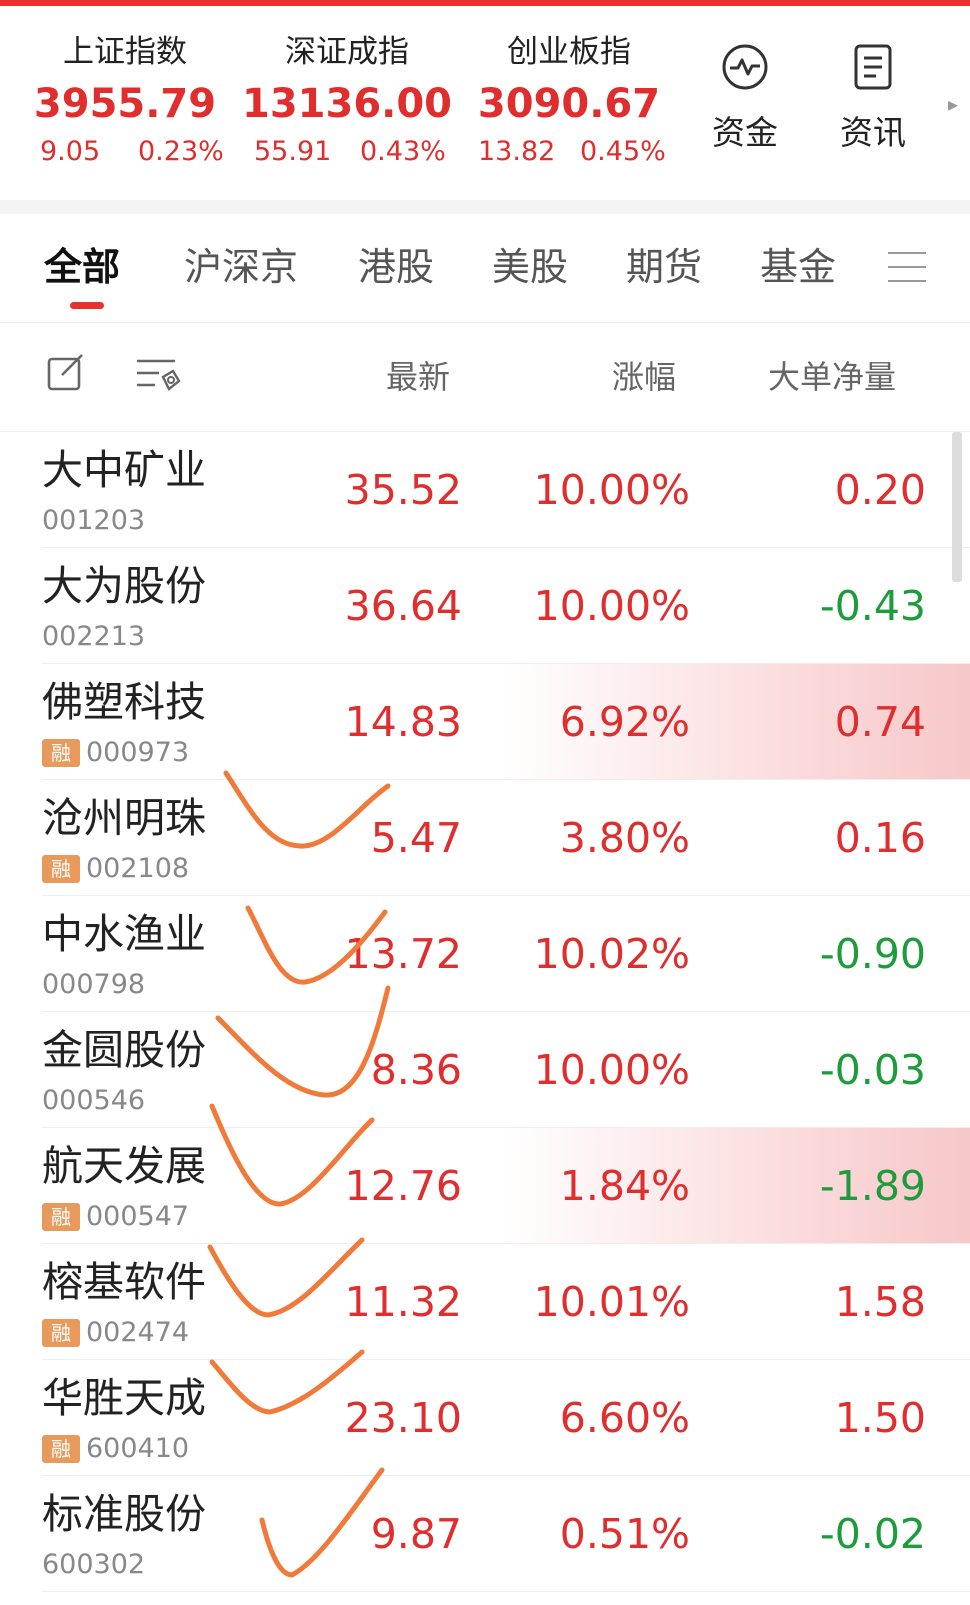 This screenshot has height=1605, width=970. I want to click on stock-price: 12.76, so click(403, 1186).